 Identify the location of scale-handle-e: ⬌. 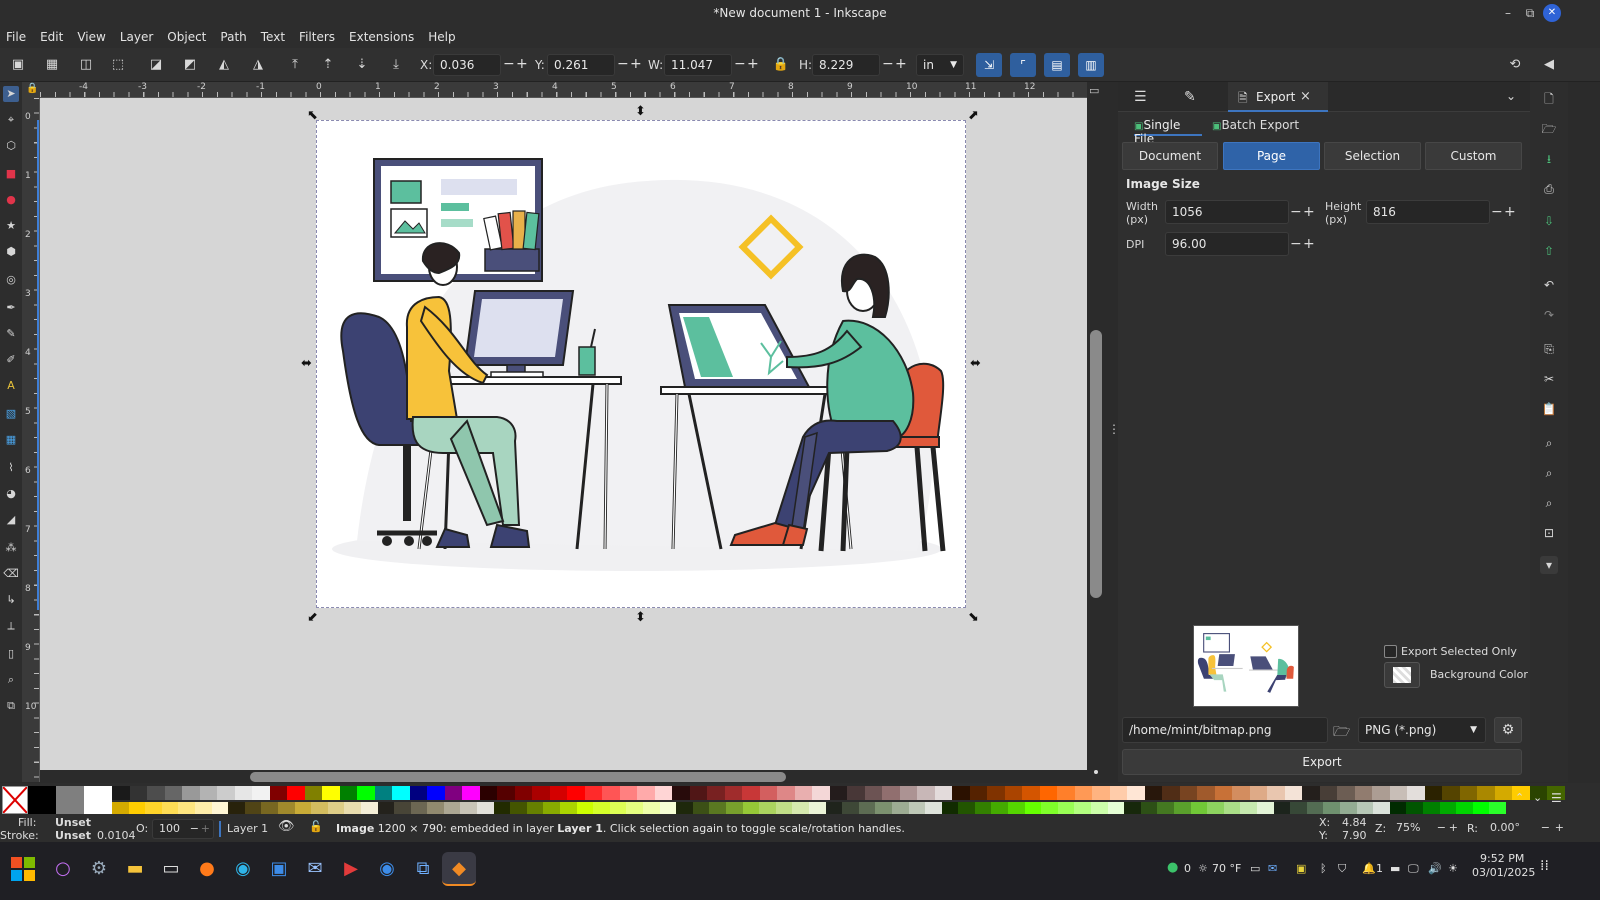
(975, 363).